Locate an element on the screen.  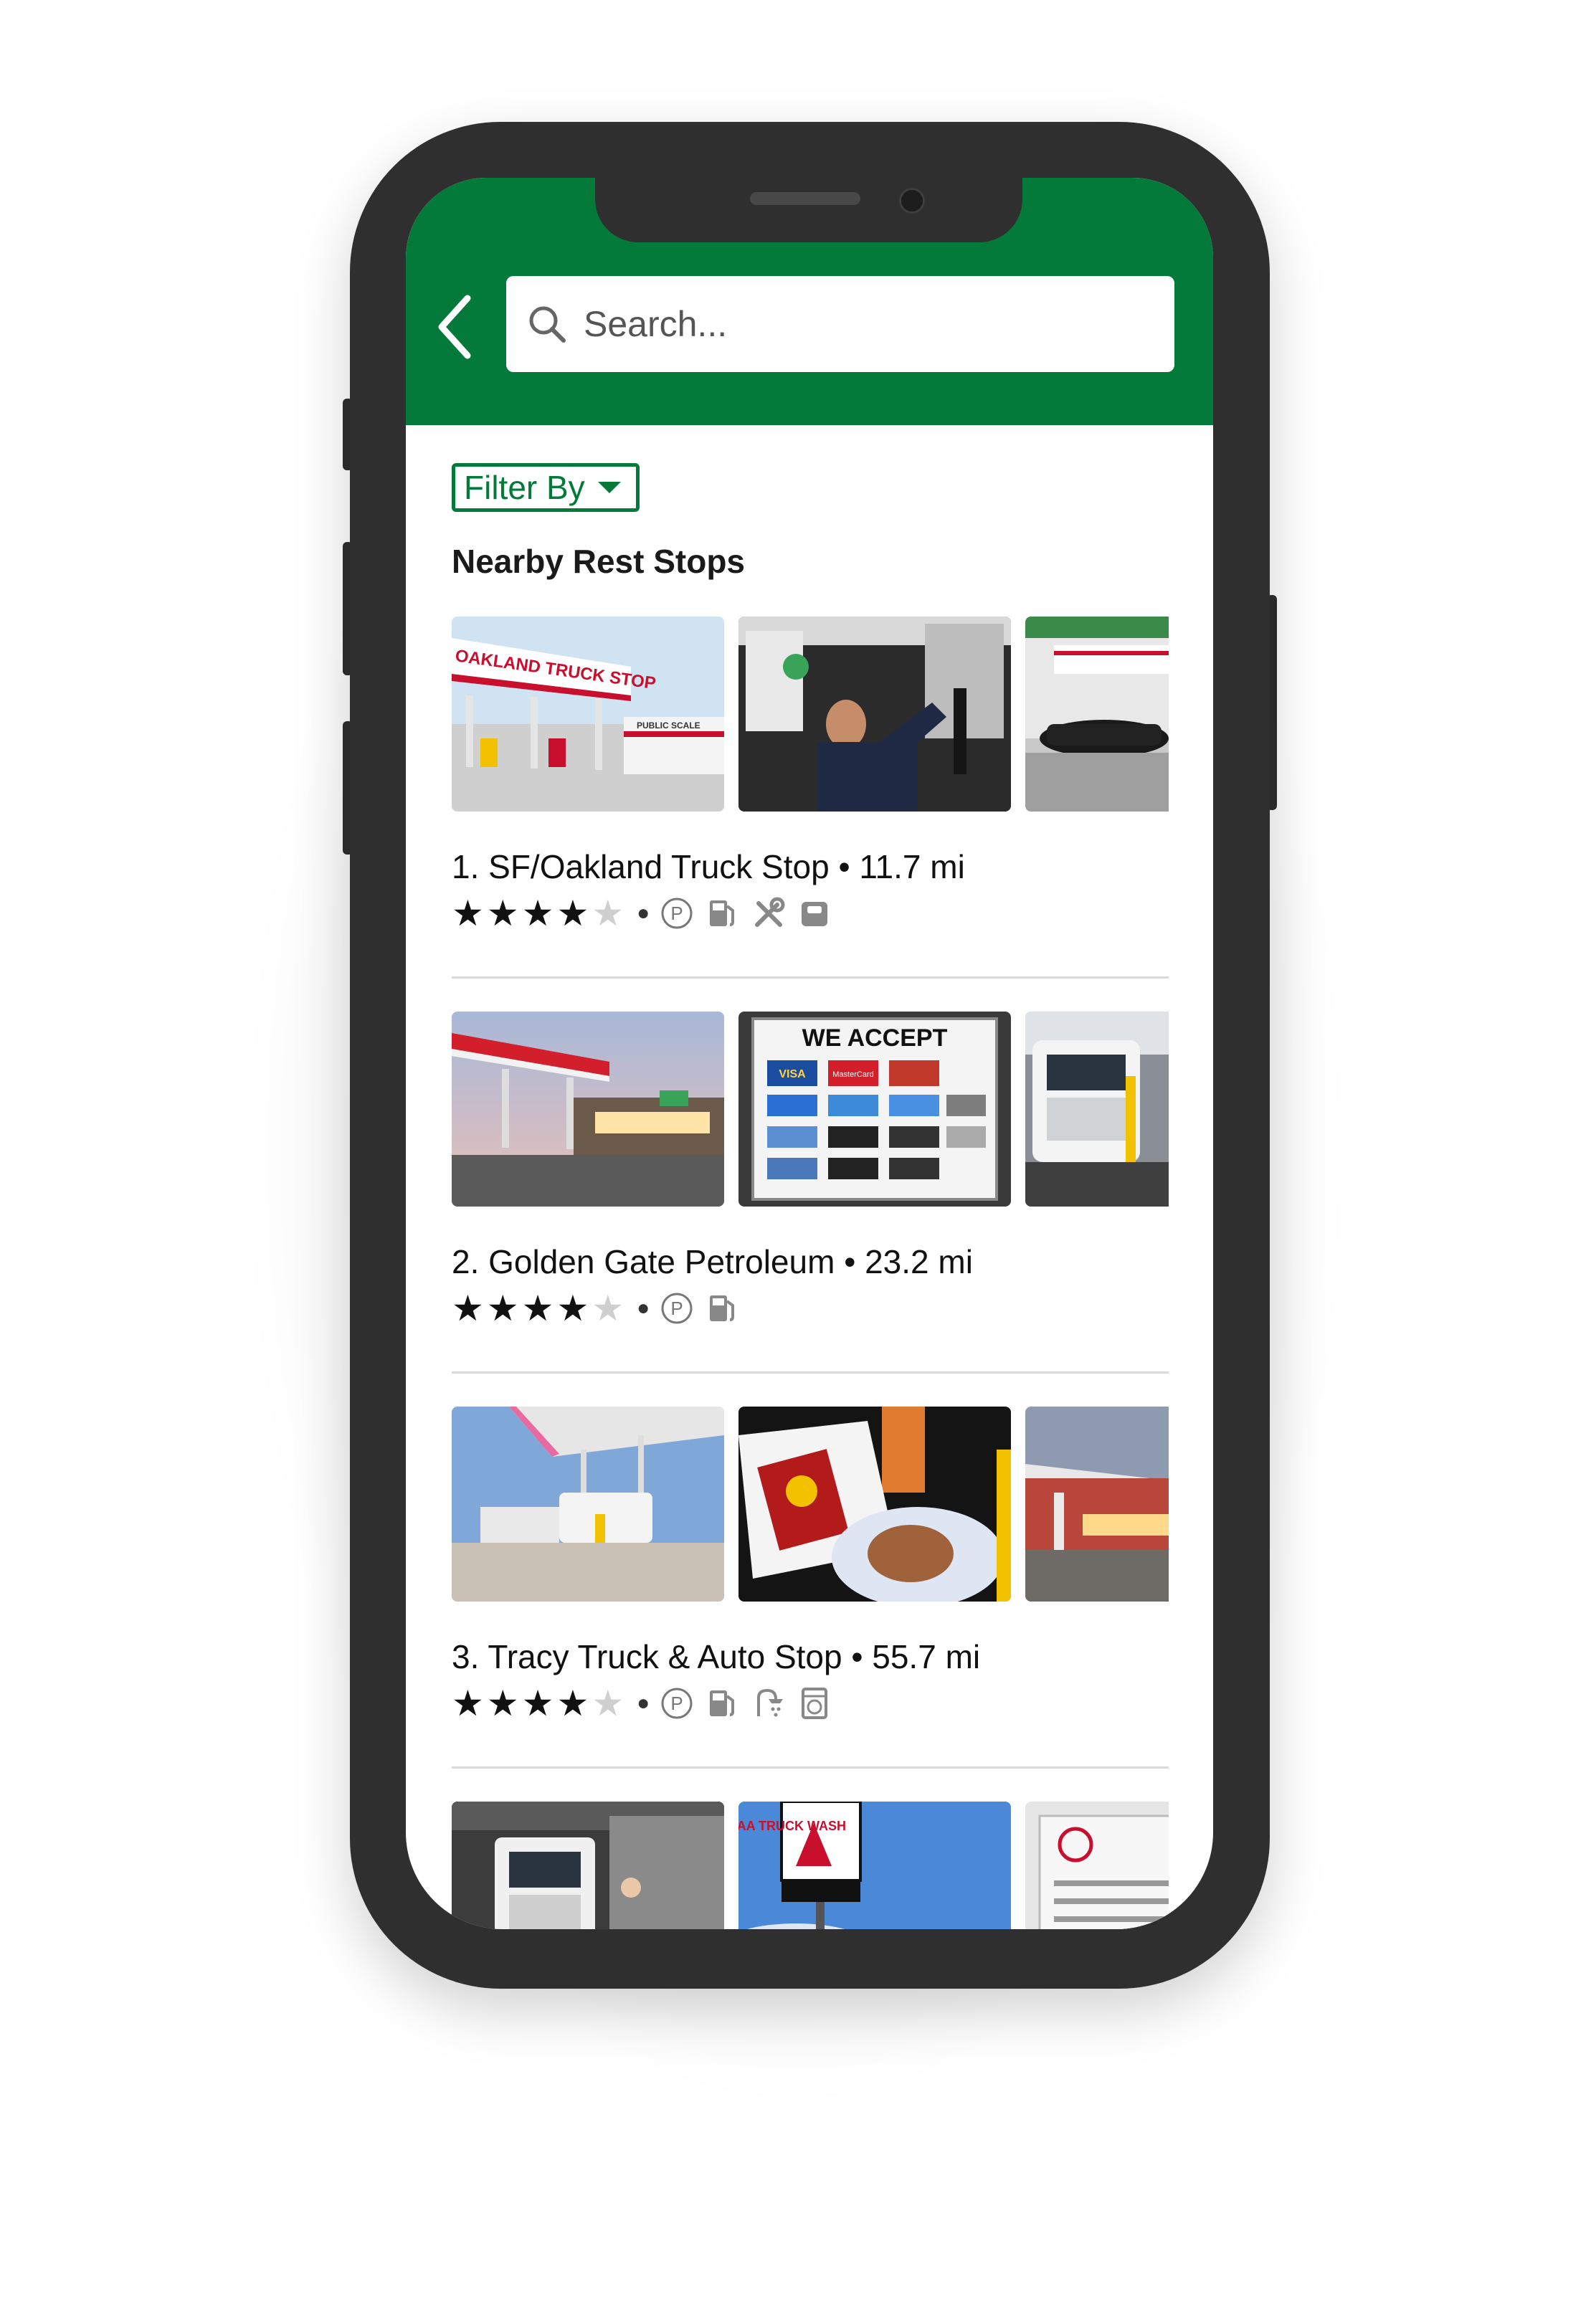
search-icon is located at coordinates (547, 324).